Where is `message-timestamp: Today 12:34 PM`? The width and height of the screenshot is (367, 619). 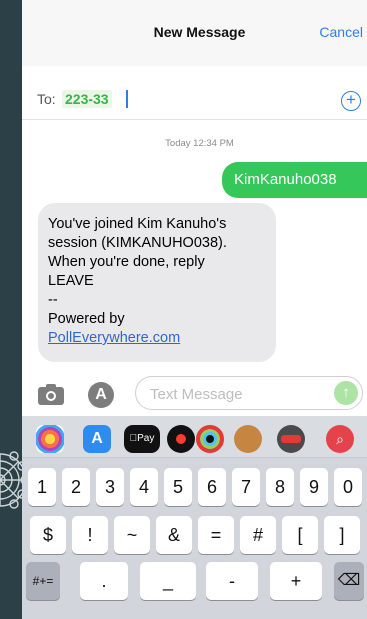 message-timestamp: Today 12:34 PM is located at coordinates (199, 143).